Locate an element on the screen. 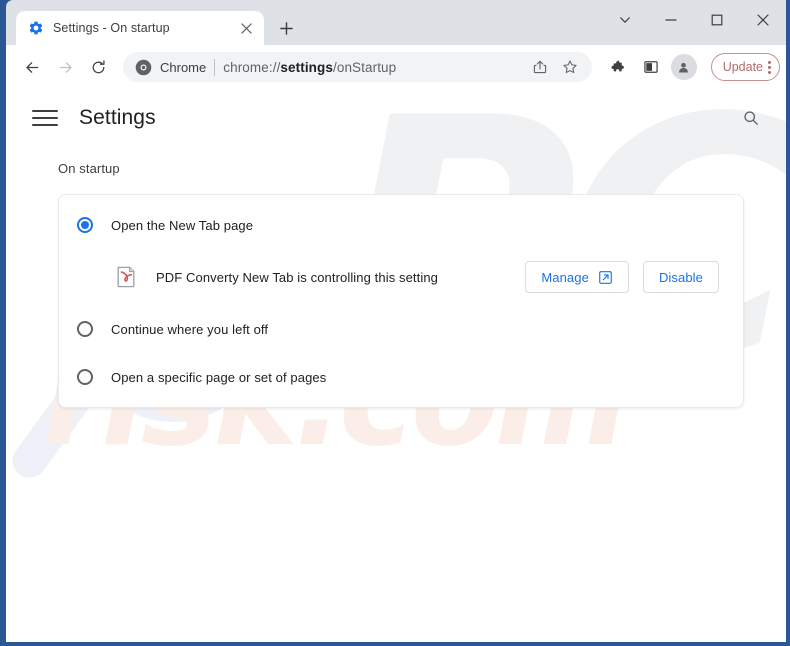 This screenshot has width=790, height=646. url-prefix: chrome:// is located at coordinates (252, 67).